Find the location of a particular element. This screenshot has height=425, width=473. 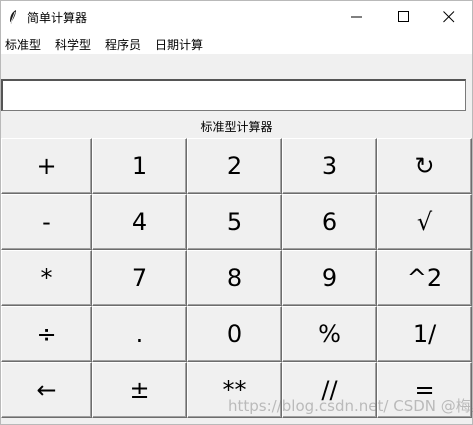

key-multiply: * is located at coordinates (46, 278).